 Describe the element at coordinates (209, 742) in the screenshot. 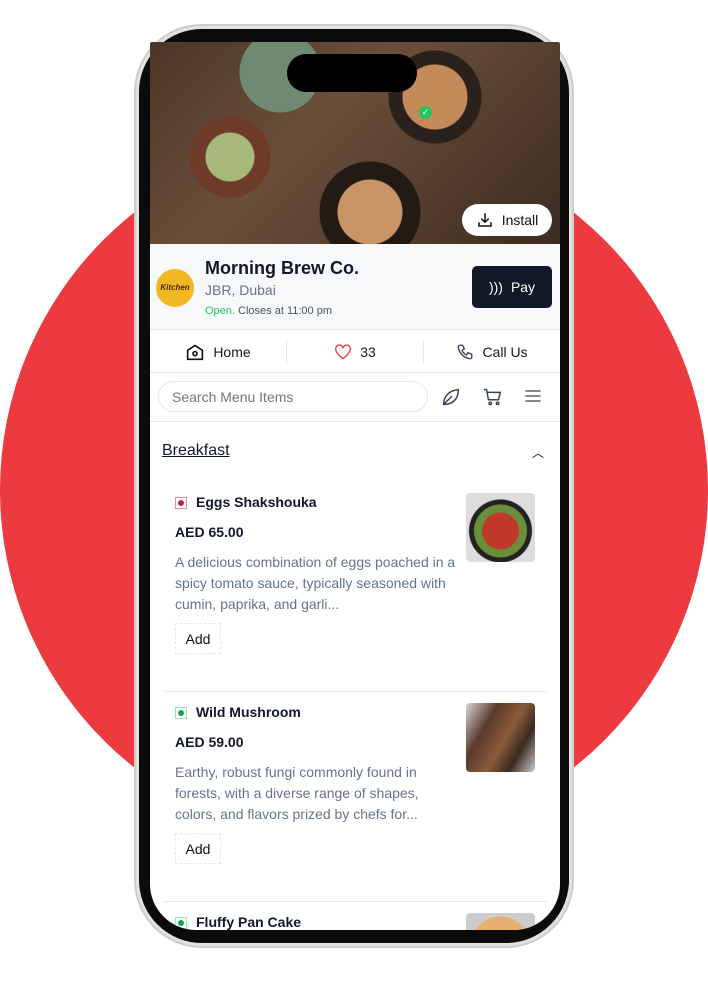

I see `item-price: AED 59.00` at that location.